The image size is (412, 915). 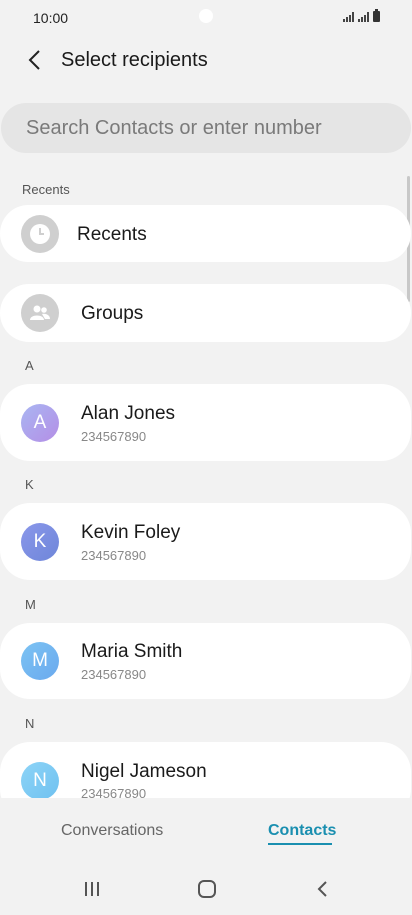 I want to click on avatar: K, so click(x=40, y=542).